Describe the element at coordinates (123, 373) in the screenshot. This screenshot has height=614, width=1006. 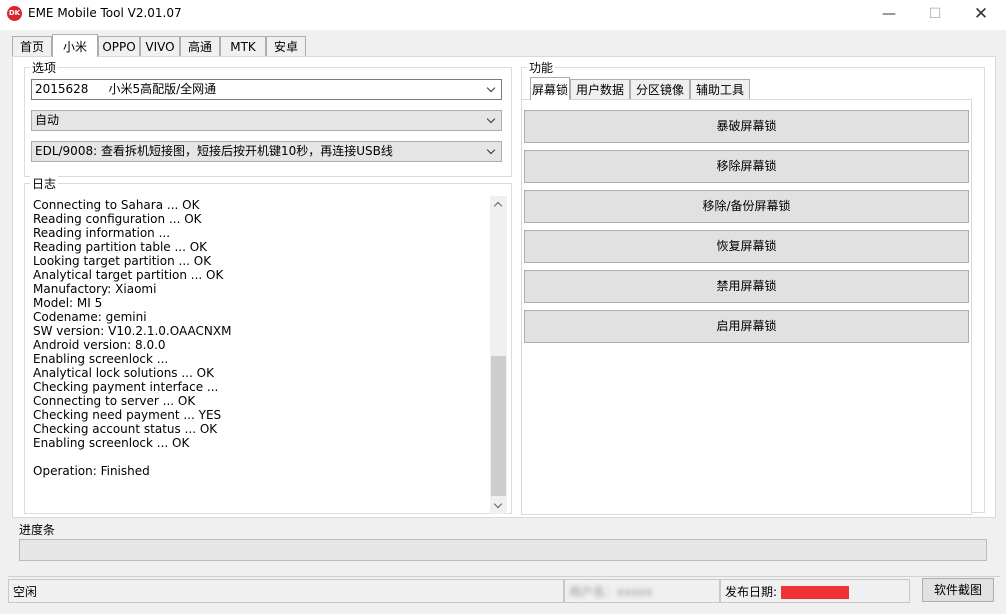
I see `log-line: Analytical lock solutions ... OK` at that location.